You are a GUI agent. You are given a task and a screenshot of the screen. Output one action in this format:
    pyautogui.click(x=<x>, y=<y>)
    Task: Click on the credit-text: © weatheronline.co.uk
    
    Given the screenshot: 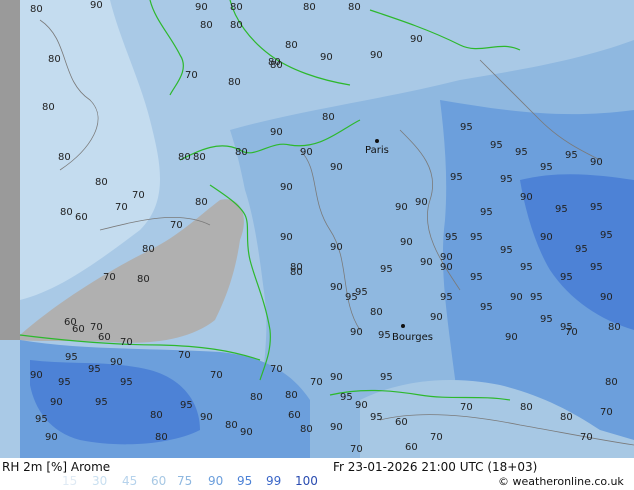 What is the action you would take?
    pyautogui.click(x=561, y=481)
    